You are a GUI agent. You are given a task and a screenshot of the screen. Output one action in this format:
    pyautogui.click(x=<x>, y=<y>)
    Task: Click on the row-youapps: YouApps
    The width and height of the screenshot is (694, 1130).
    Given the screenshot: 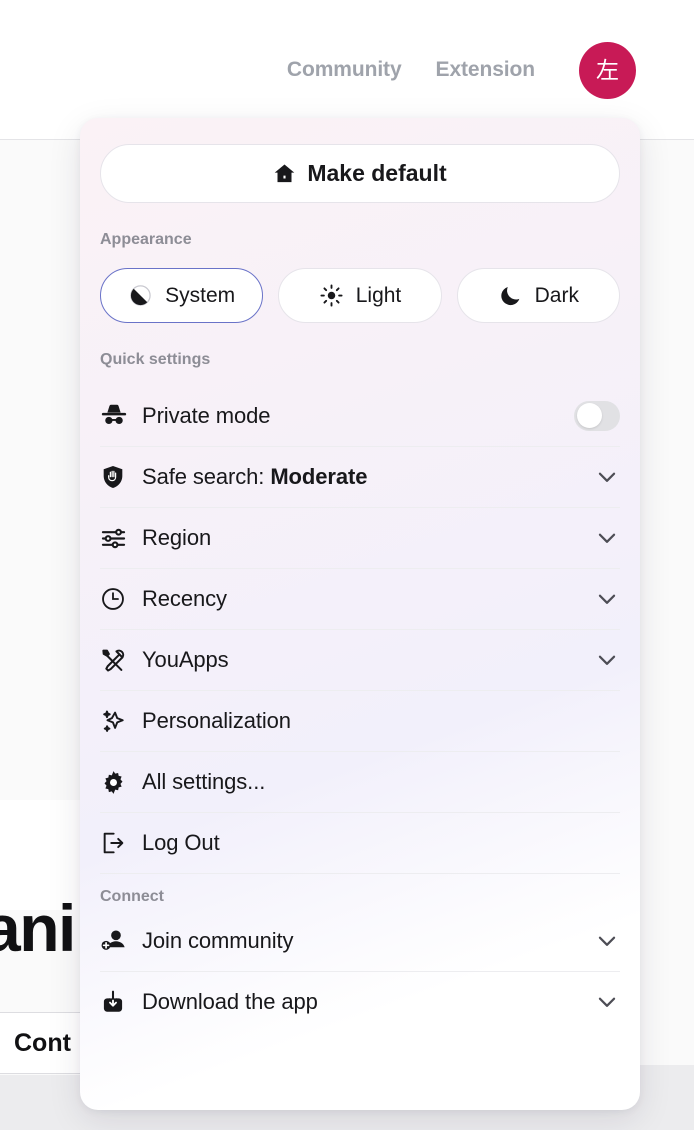 What is the action you would take?
    pyautogui.click(x=360, y=659)
    